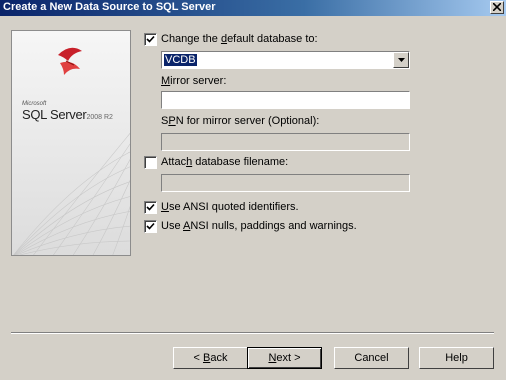 This screenshot has height=380, width=506. I want to click on spn-mirror-field, so click(285, 142).